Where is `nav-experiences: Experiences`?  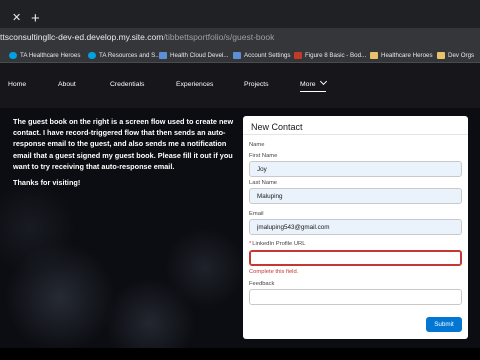 nav-experiences: Experiences is located at coordinates (194, 84).